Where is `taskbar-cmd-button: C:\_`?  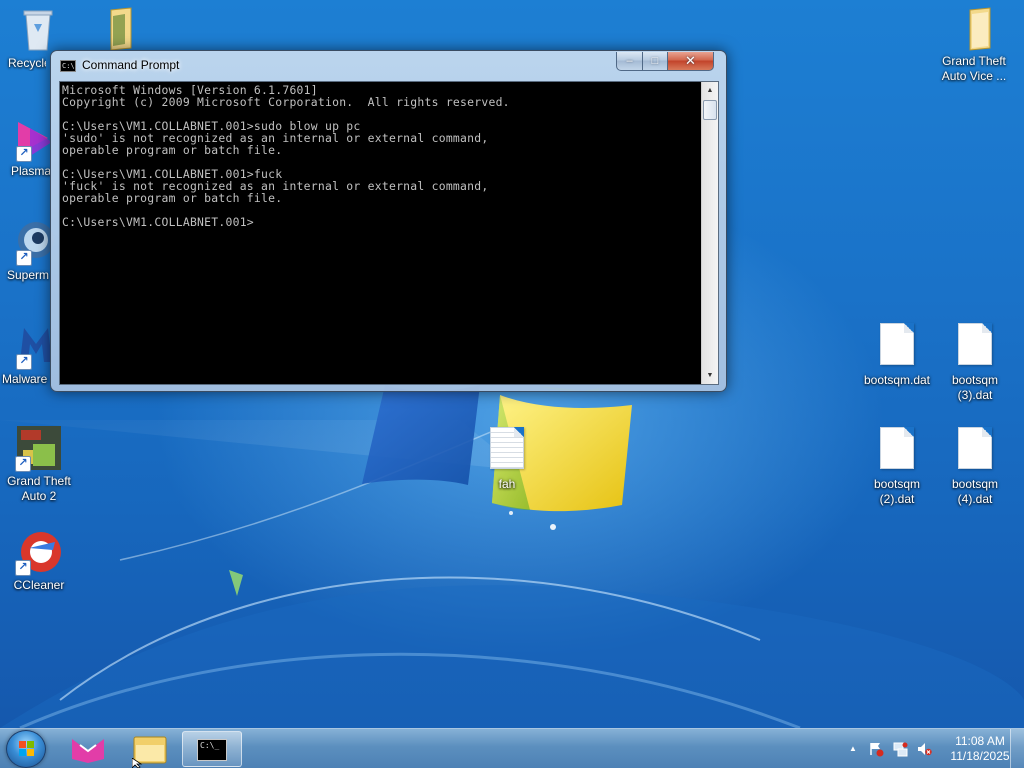 taskbar-cmd-button: C:\_ is located at coordinates (212, 749).